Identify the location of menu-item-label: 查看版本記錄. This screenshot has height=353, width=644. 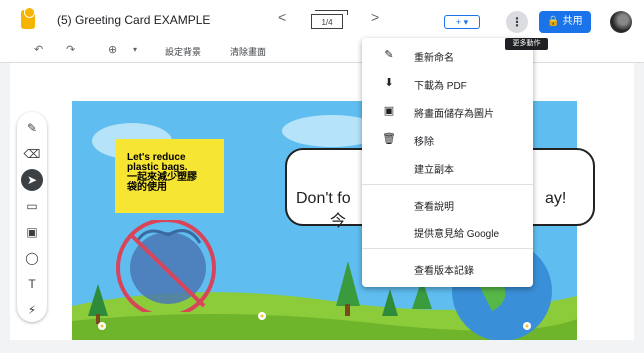
(444, 271).